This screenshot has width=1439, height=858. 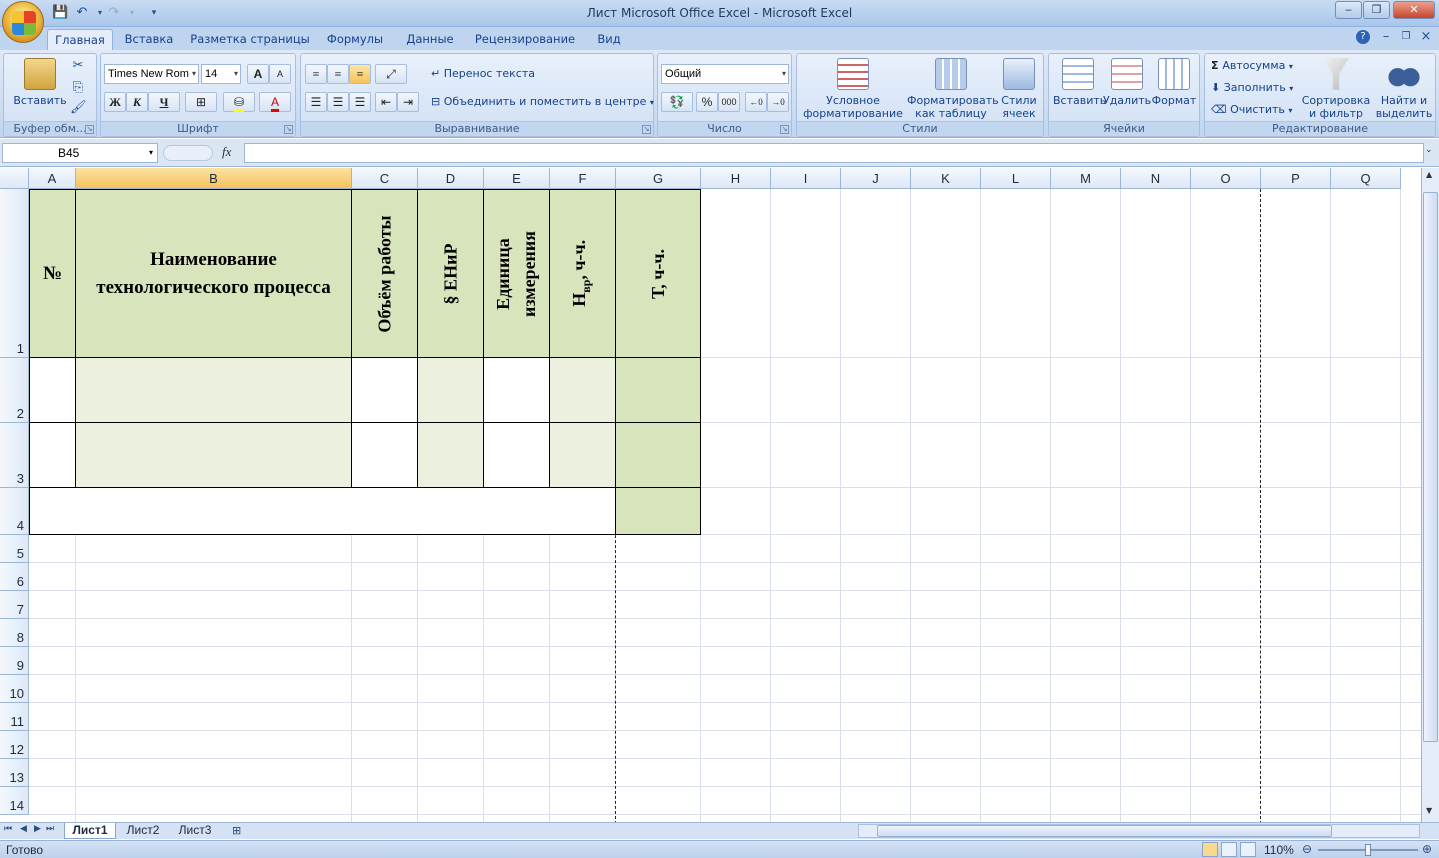 What do you see at coordinates (14, 455) in the screenshot?
I see `row-header-3: 3` at bounding box center [14, 455].